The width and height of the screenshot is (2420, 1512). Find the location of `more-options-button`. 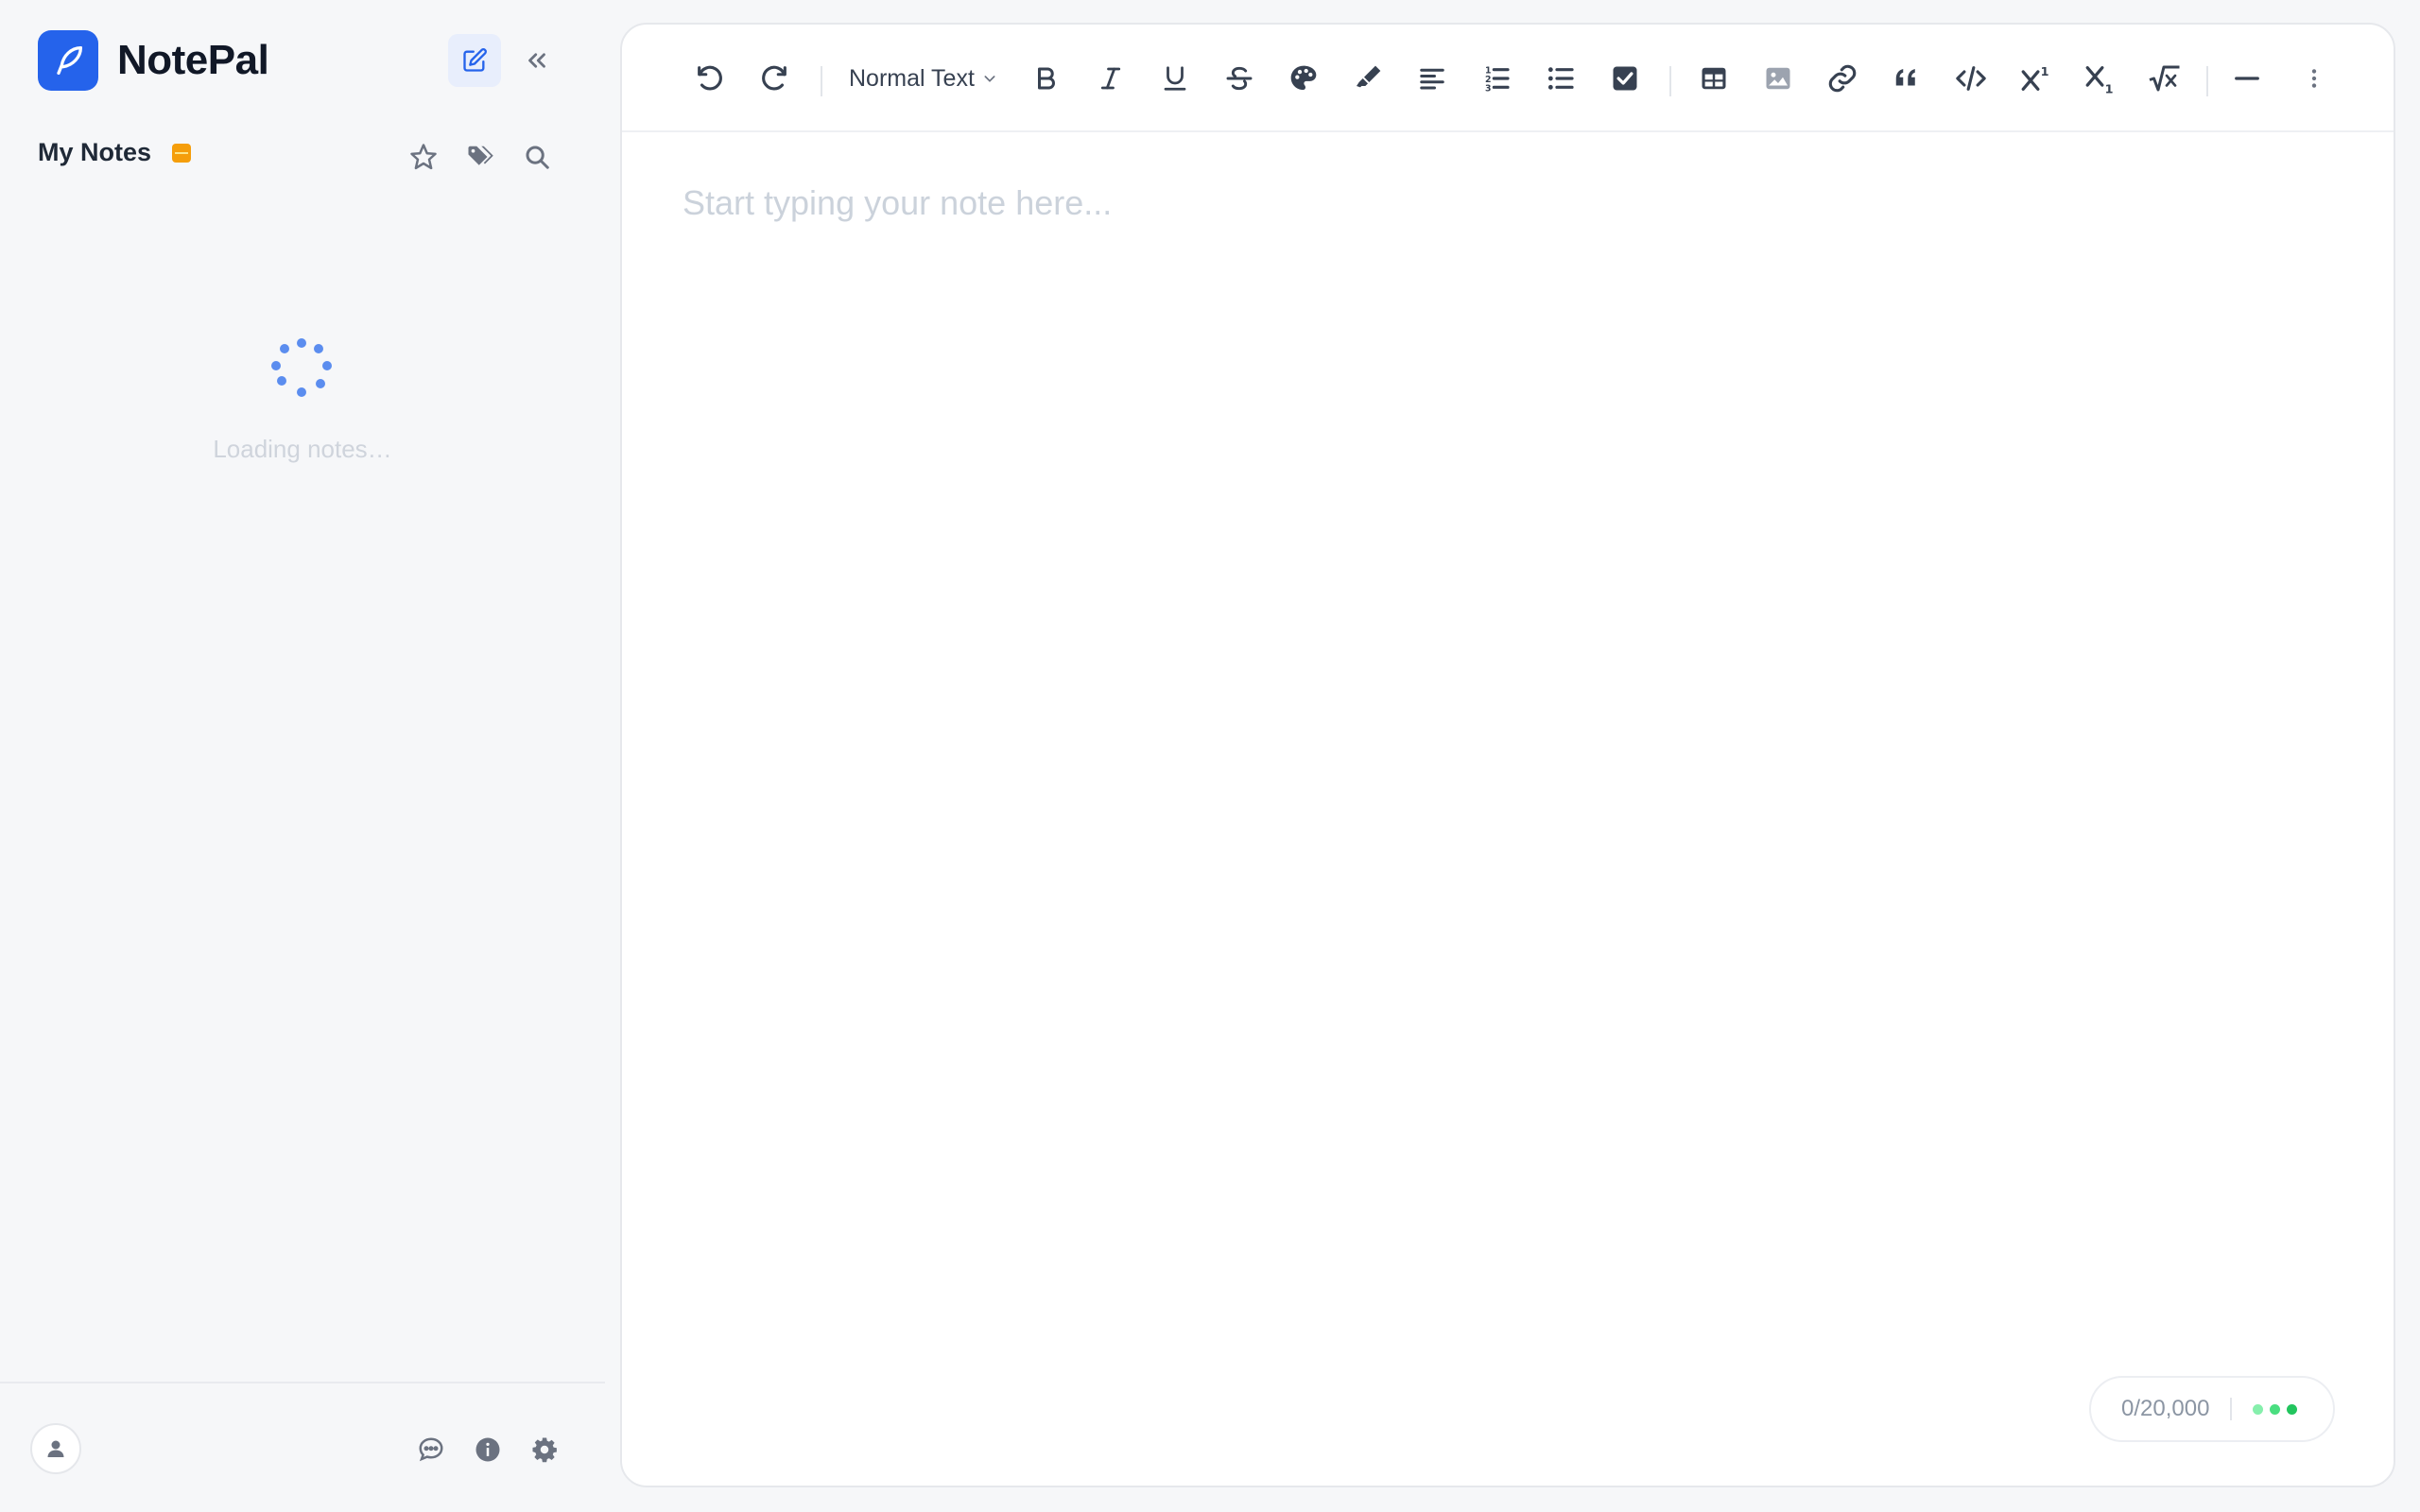

more-options-button is located at coordinates (2314, 78).